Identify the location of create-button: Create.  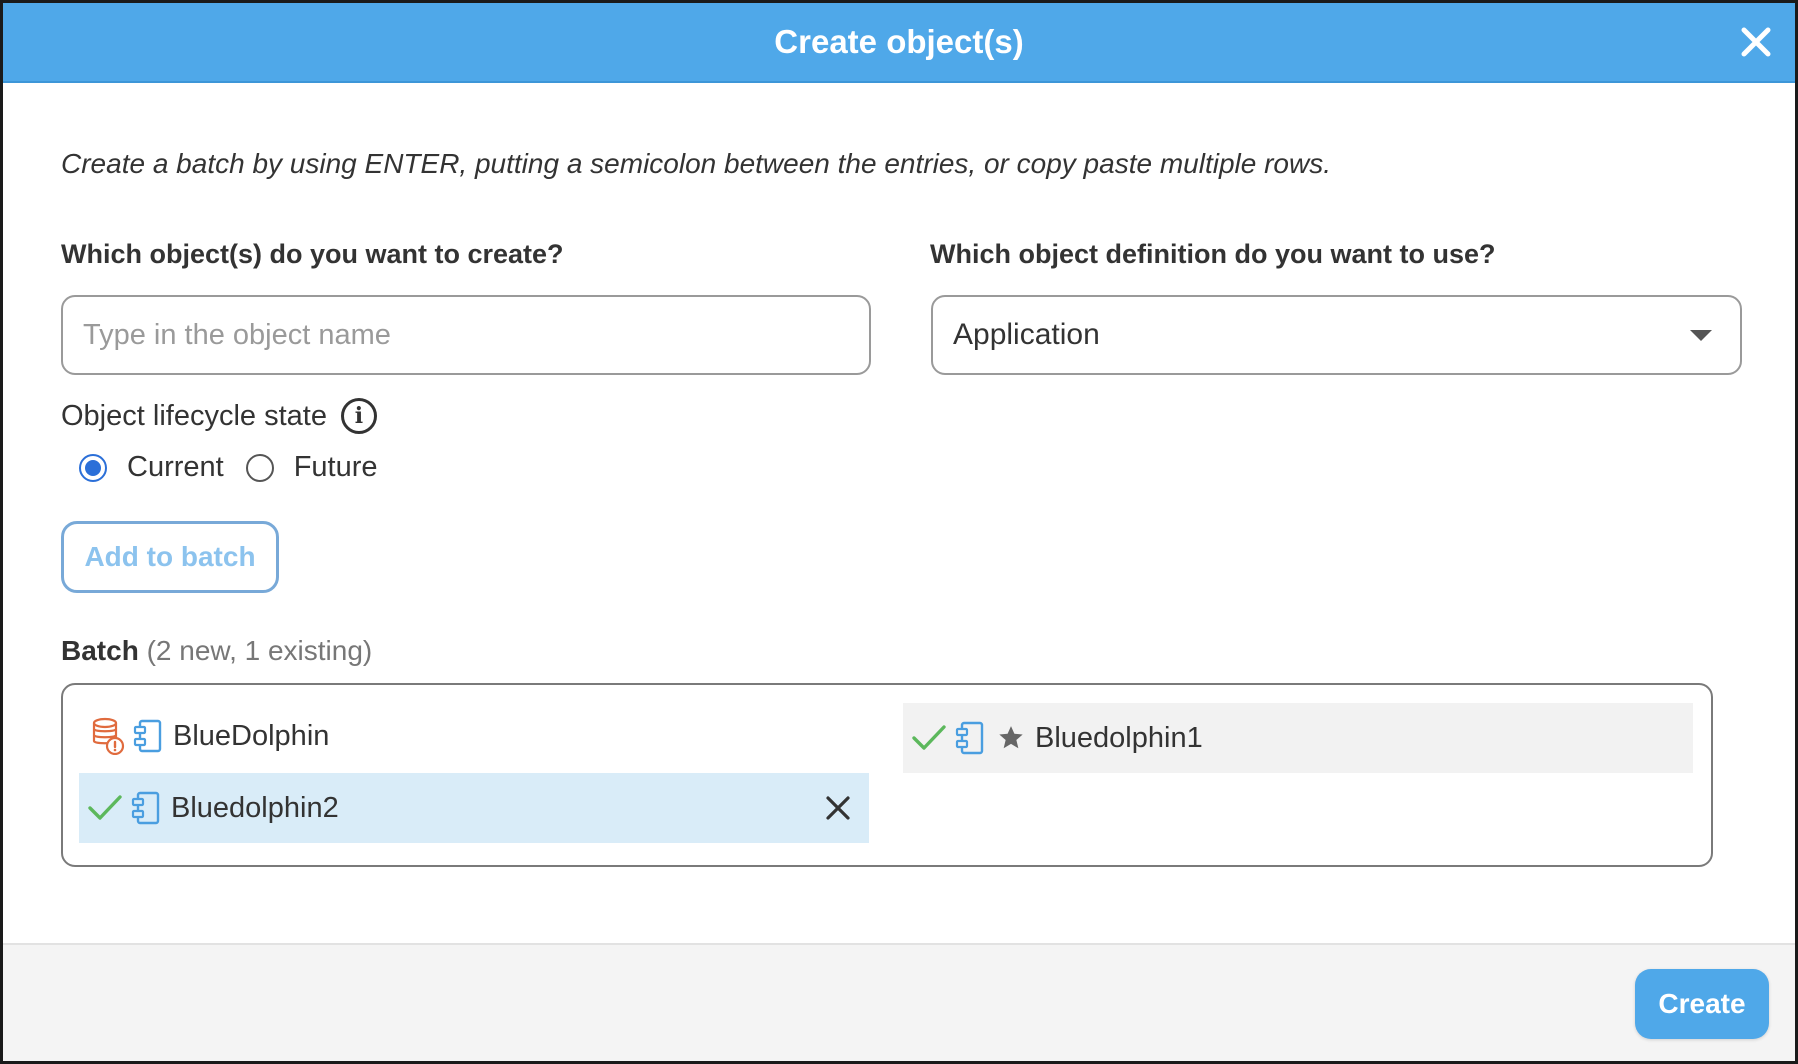
(1702, 1004).